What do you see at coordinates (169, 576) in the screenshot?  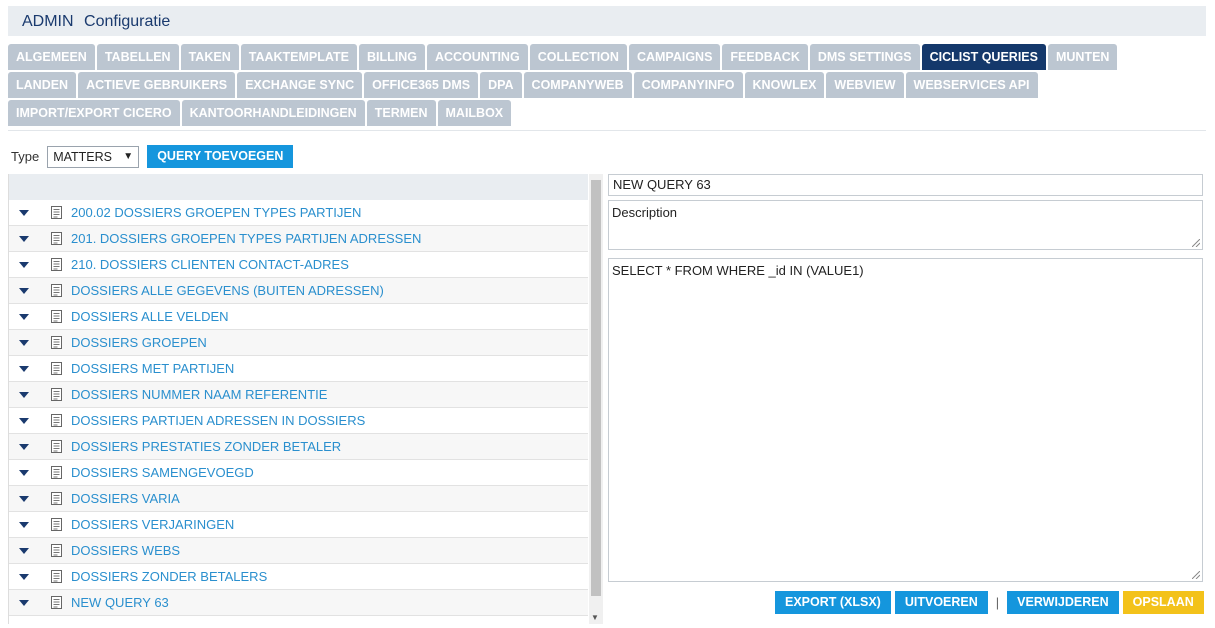 I see `query-item-label: DOSSIERS ZONDER BETALERS` at bounding box center [169, 576].